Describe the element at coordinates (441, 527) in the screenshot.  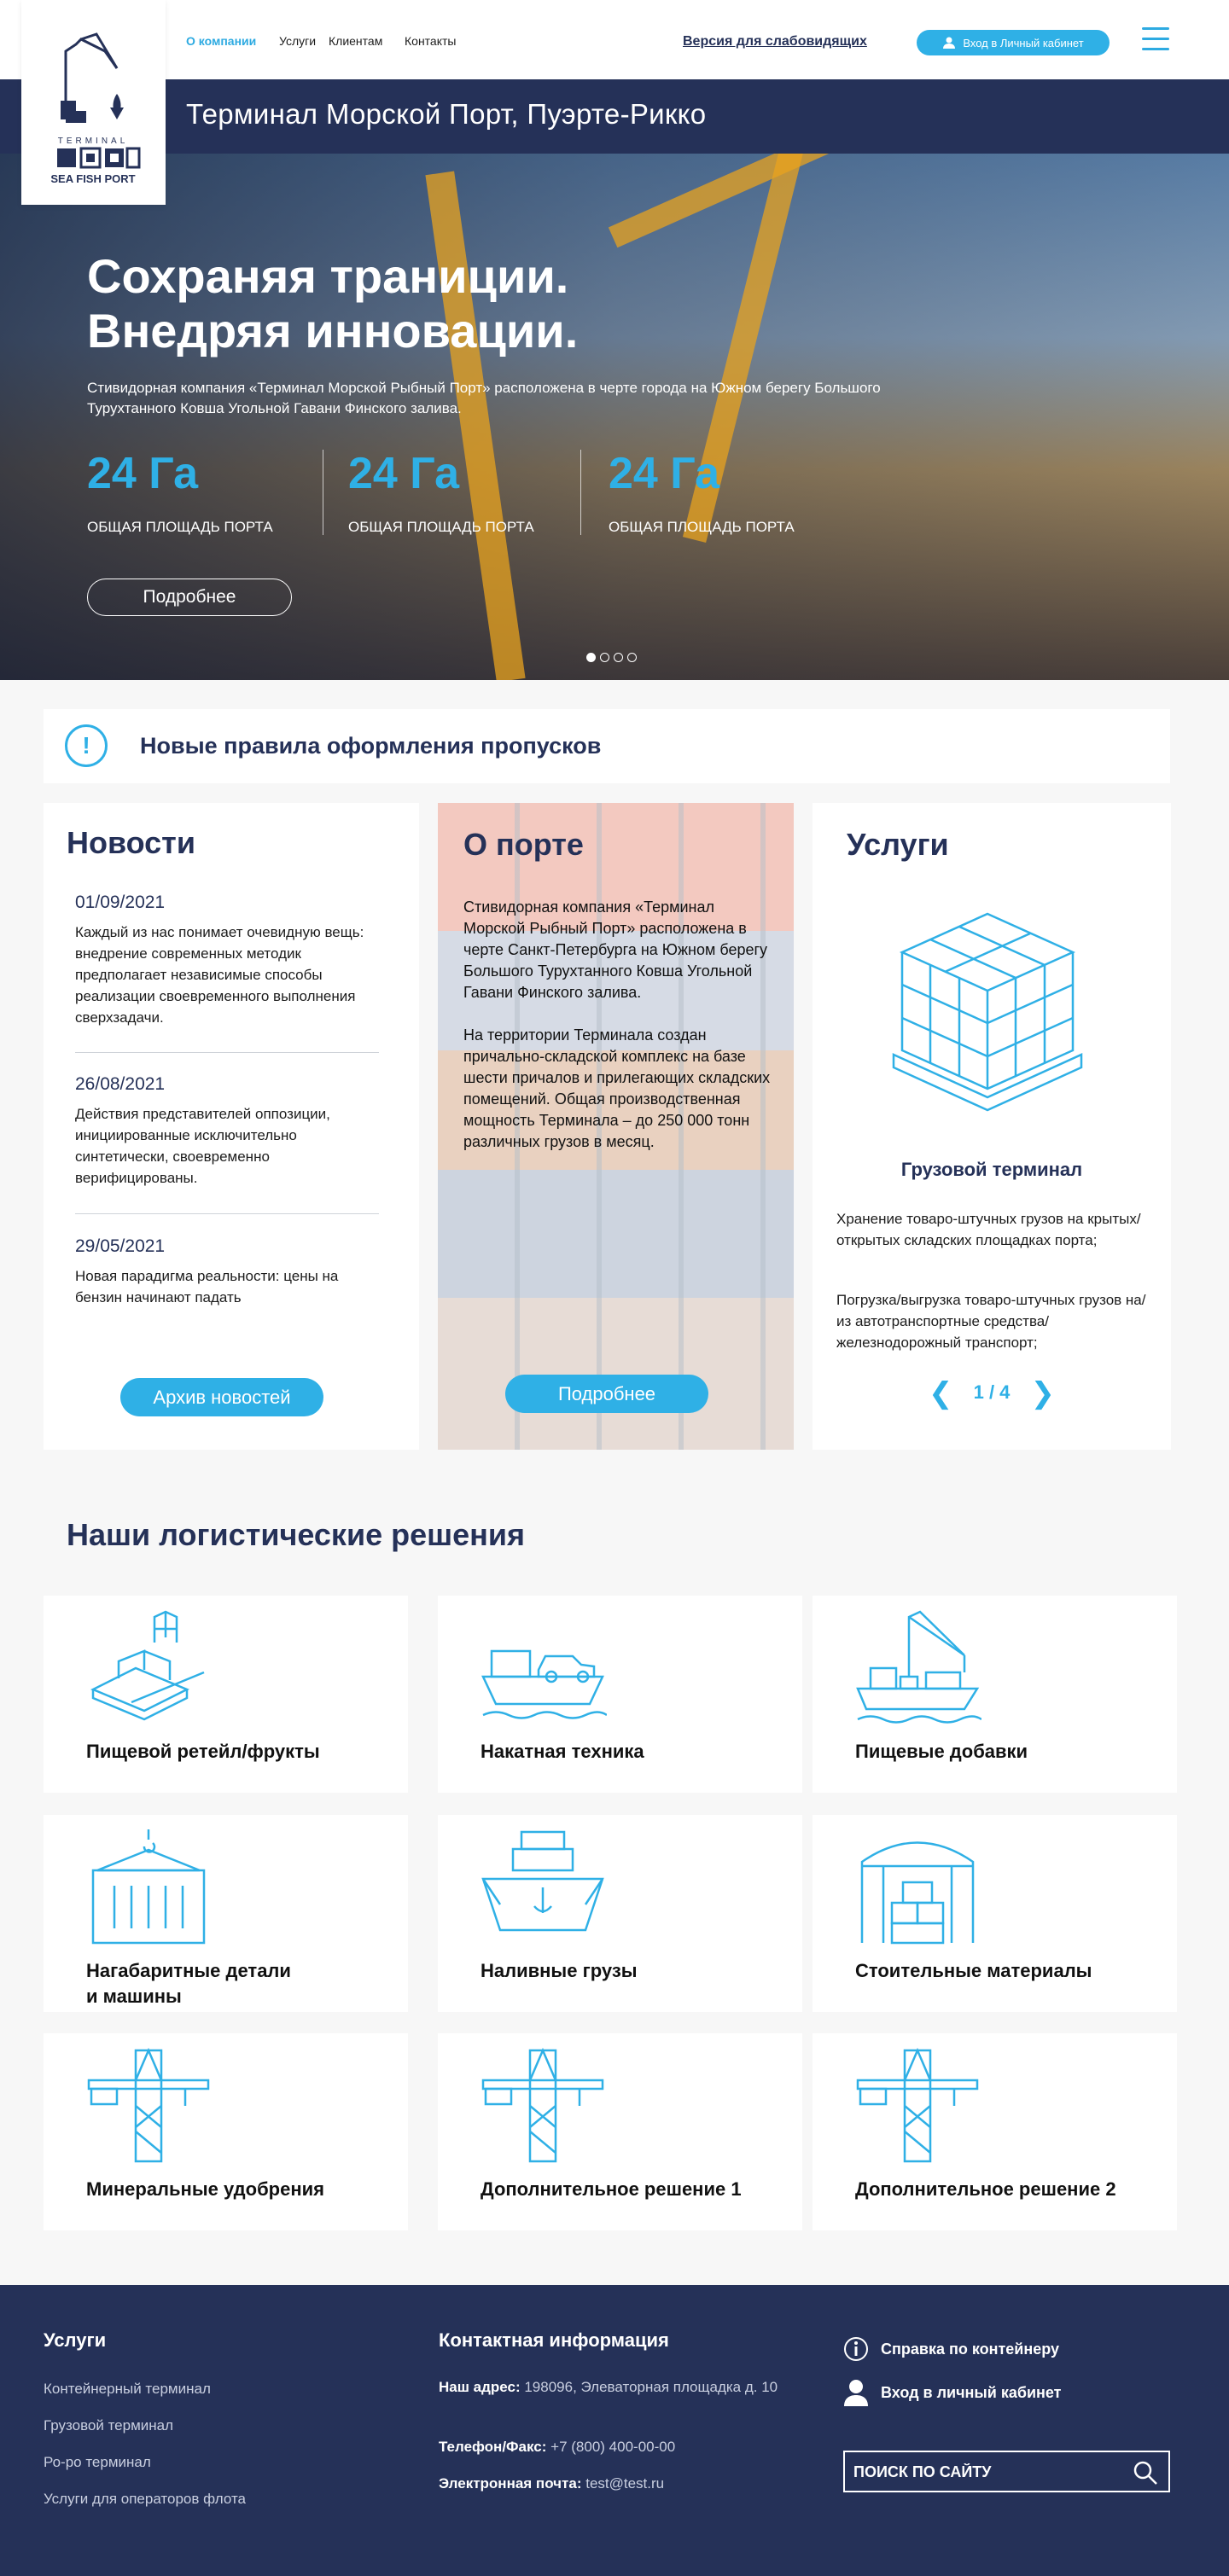
I see `hero-stat-label: ОБЩАЯ ПЛОЩАДЬ ПОРТА` at that location.